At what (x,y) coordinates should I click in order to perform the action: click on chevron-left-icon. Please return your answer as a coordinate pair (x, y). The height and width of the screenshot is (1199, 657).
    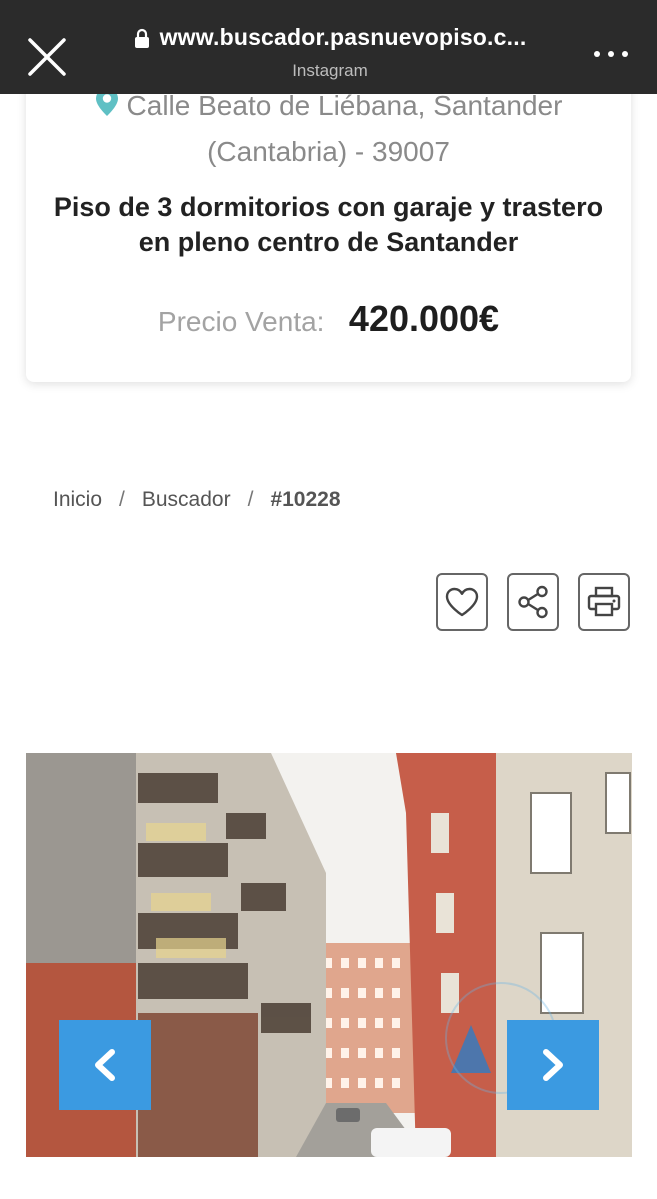
    Looking at the image, I should click on (105, 1065).